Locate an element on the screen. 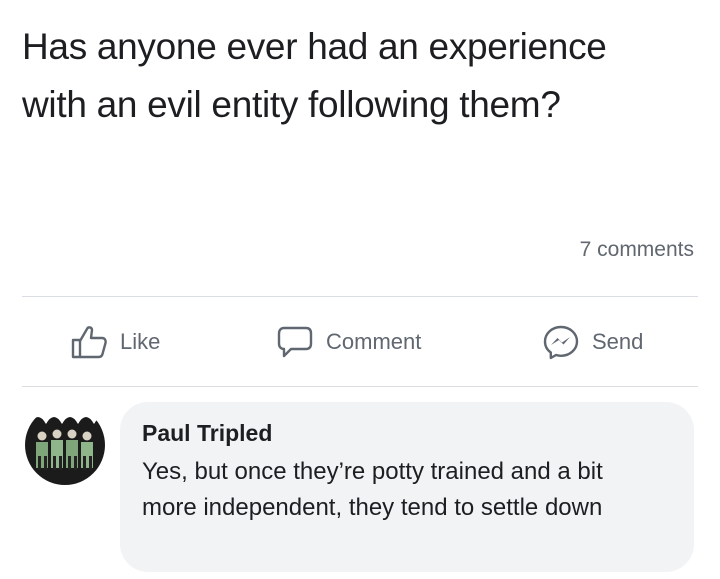 The width and height of the screenshot is (720, 579). send-button: Send is located at coordinates (592, 342).